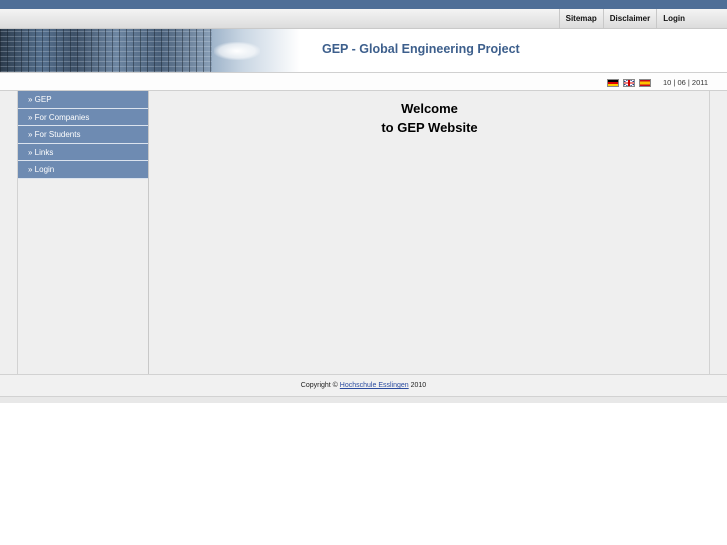 The image size is (727, 545). Describe the element at coordinates (718, 232) in the screenshot. I see `right-margin` at that location.